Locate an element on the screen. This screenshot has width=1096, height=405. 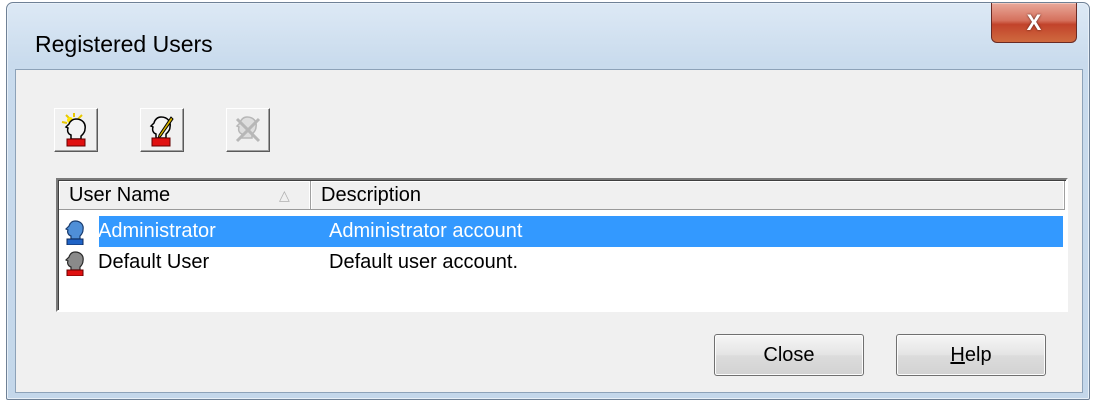
column-label: Description is located at coordinates (371, 195).